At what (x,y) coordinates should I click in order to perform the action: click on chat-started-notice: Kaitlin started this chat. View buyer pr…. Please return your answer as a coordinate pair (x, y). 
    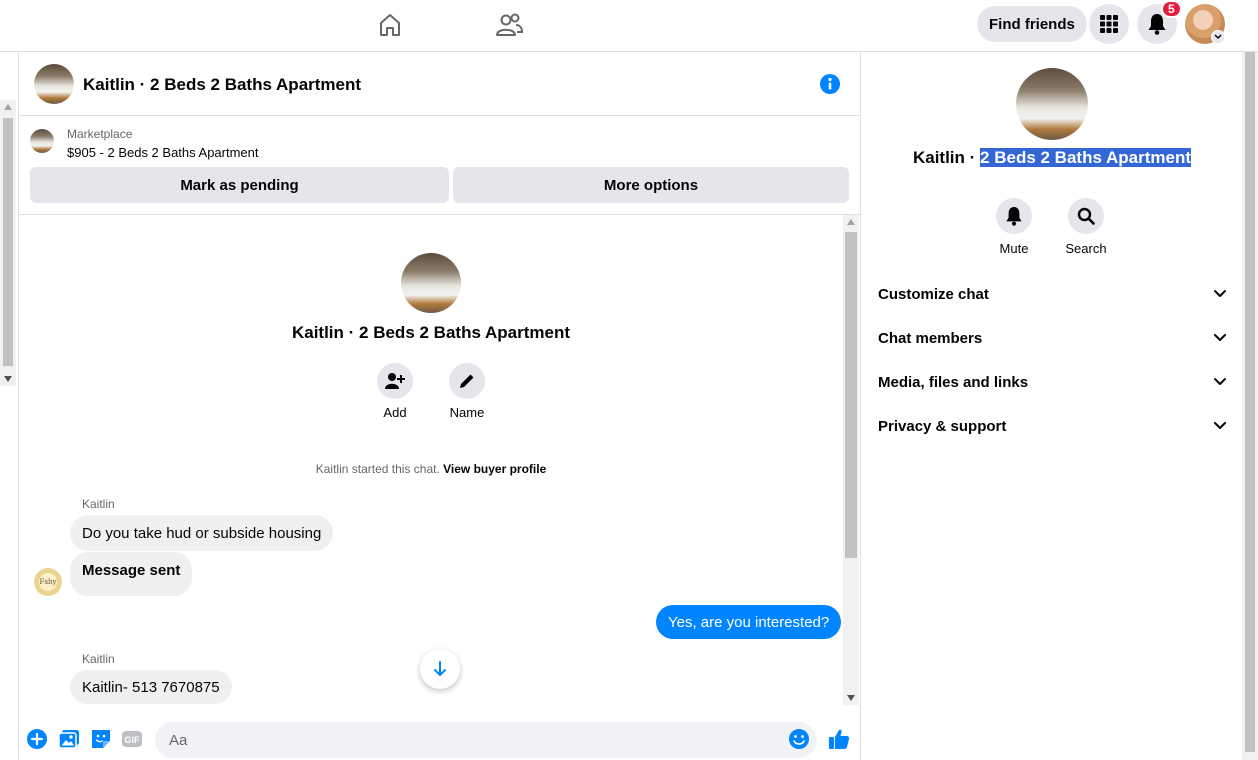
    Looking at the image, I should click on (431, 469).